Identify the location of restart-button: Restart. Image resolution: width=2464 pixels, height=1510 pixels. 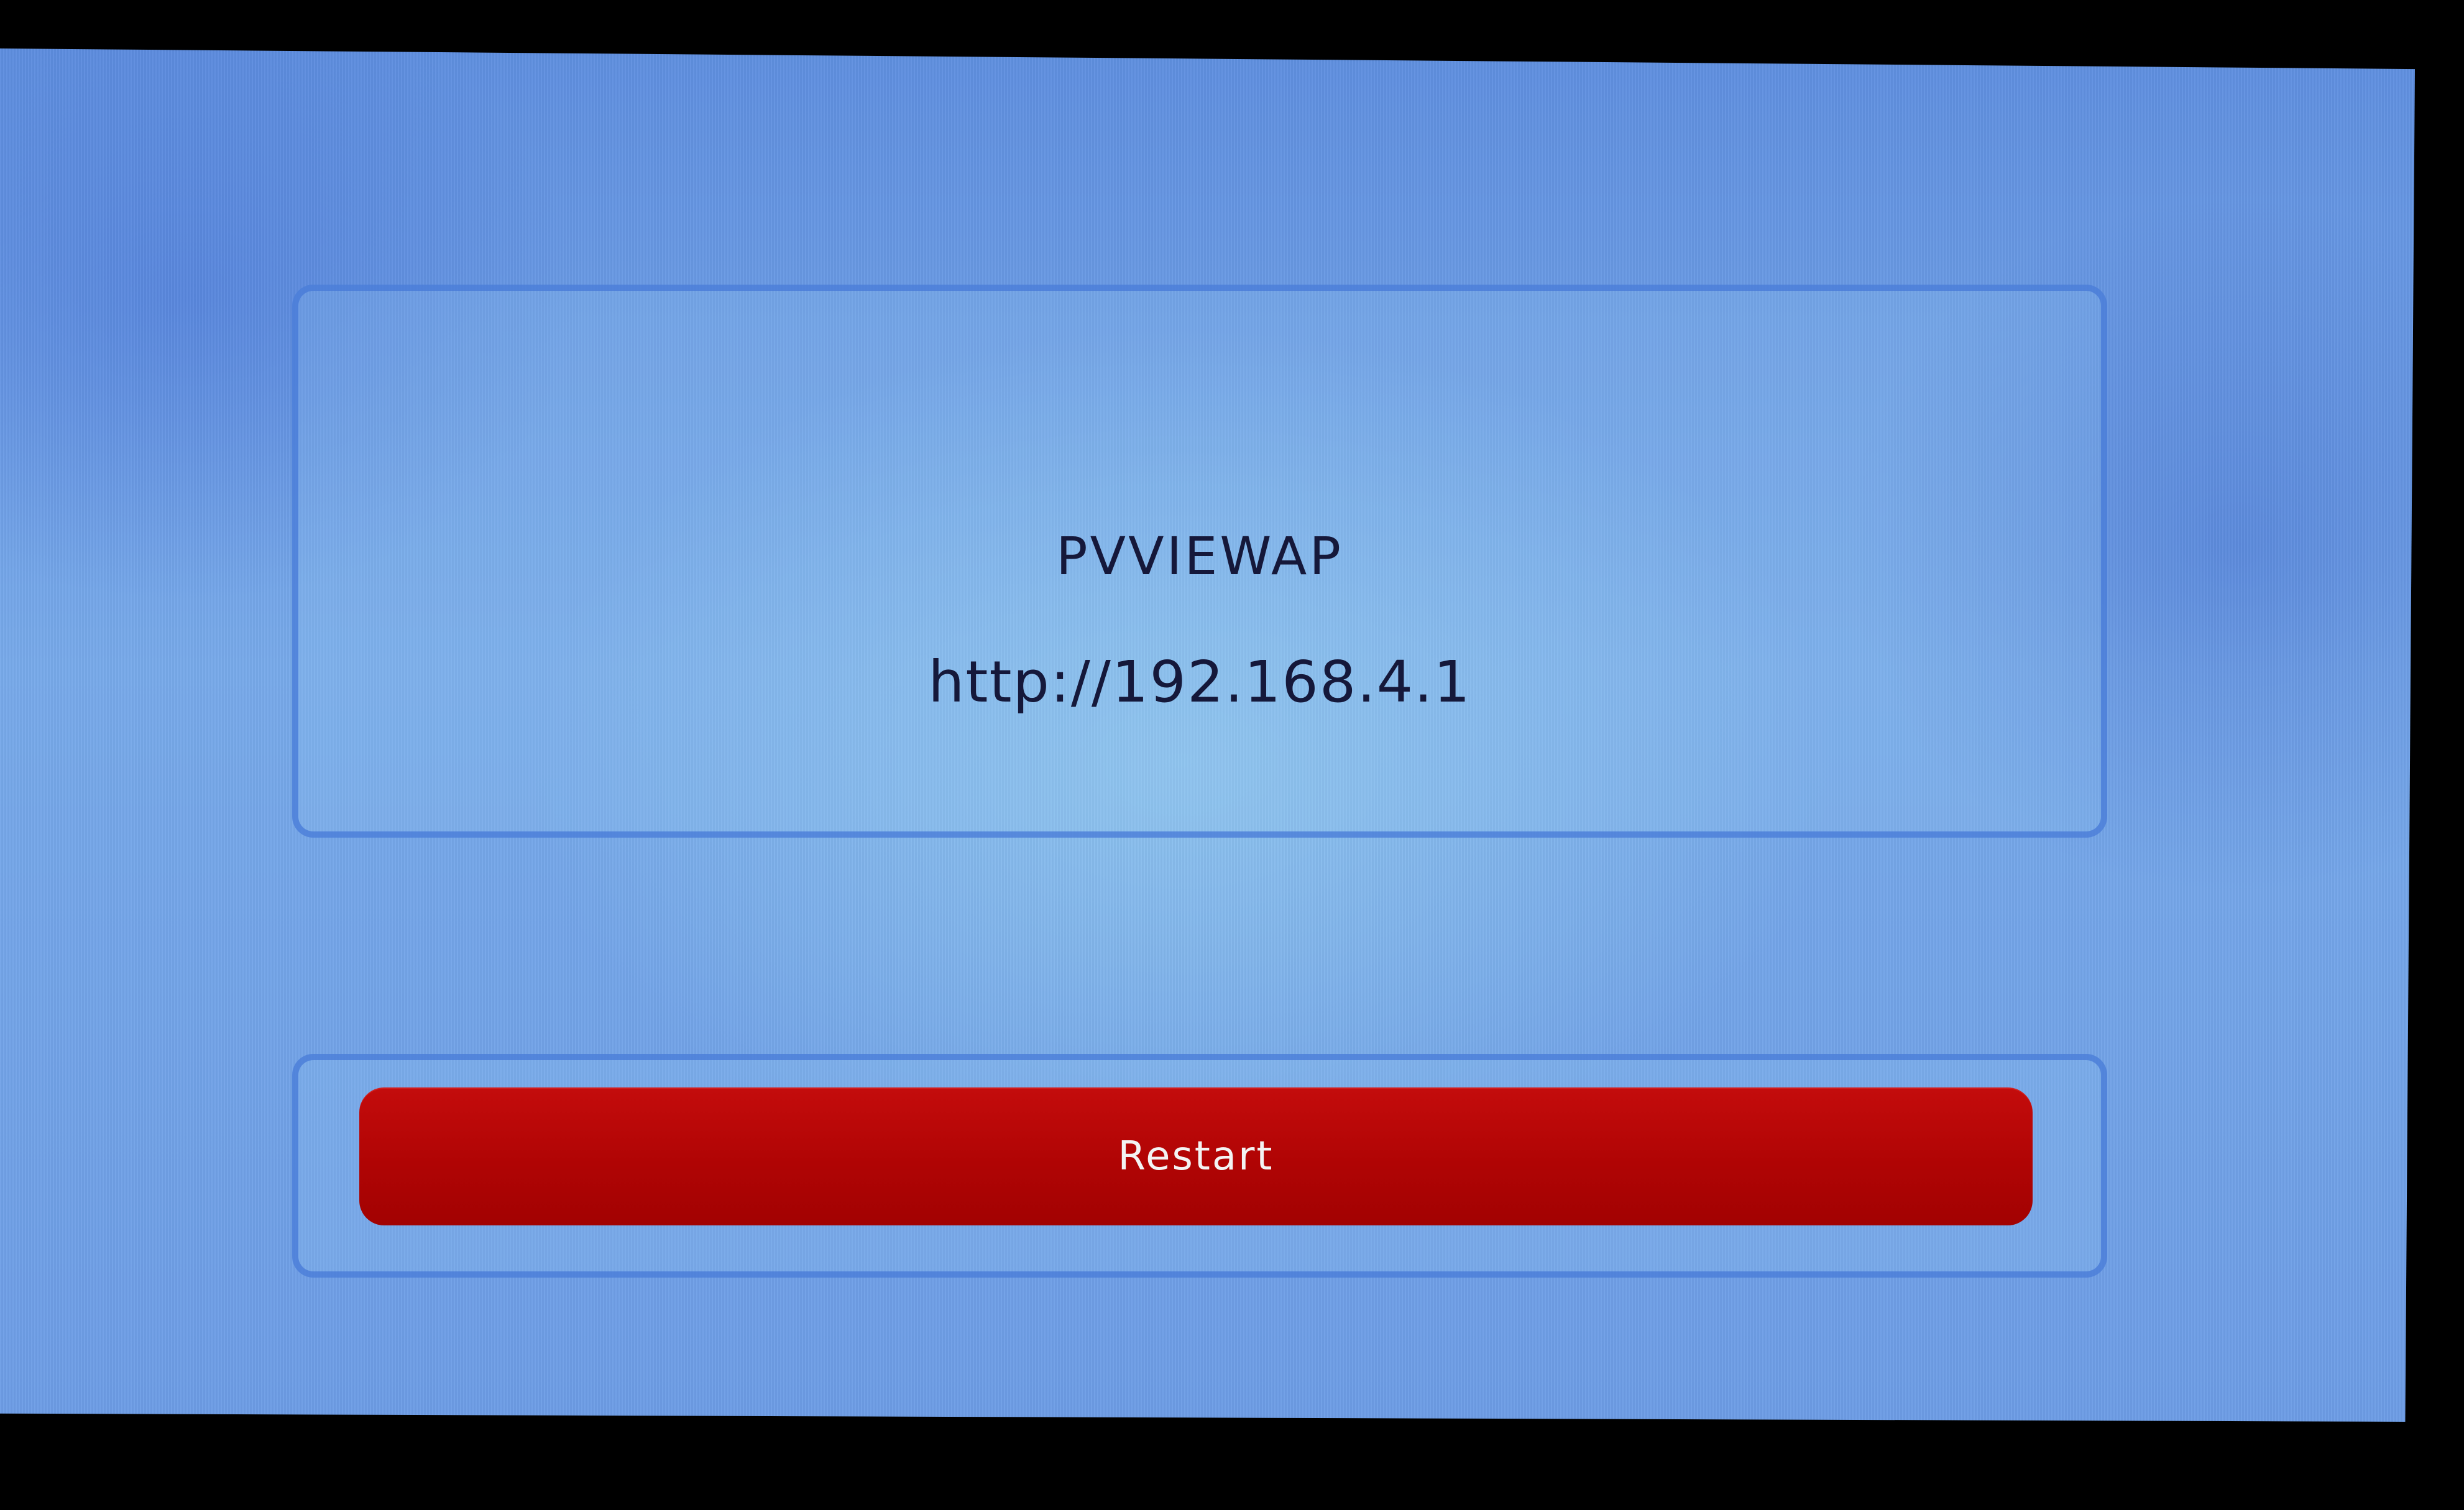
(1196, 1156).